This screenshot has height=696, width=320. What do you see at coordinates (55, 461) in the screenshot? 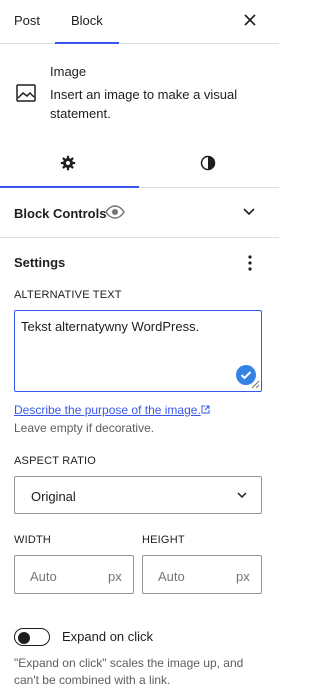
I see `aspect-ratio-label: ASPECT RATIO` at bounding box center [55, 461].